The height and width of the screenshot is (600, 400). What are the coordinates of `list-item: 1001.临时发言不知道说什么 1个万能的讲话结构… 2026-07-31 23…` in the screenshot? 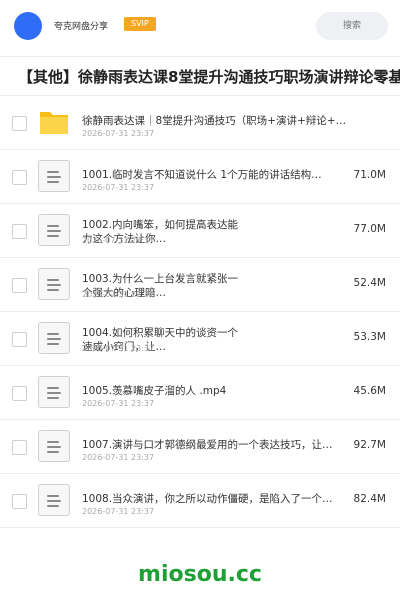 It's located at (200, 177).